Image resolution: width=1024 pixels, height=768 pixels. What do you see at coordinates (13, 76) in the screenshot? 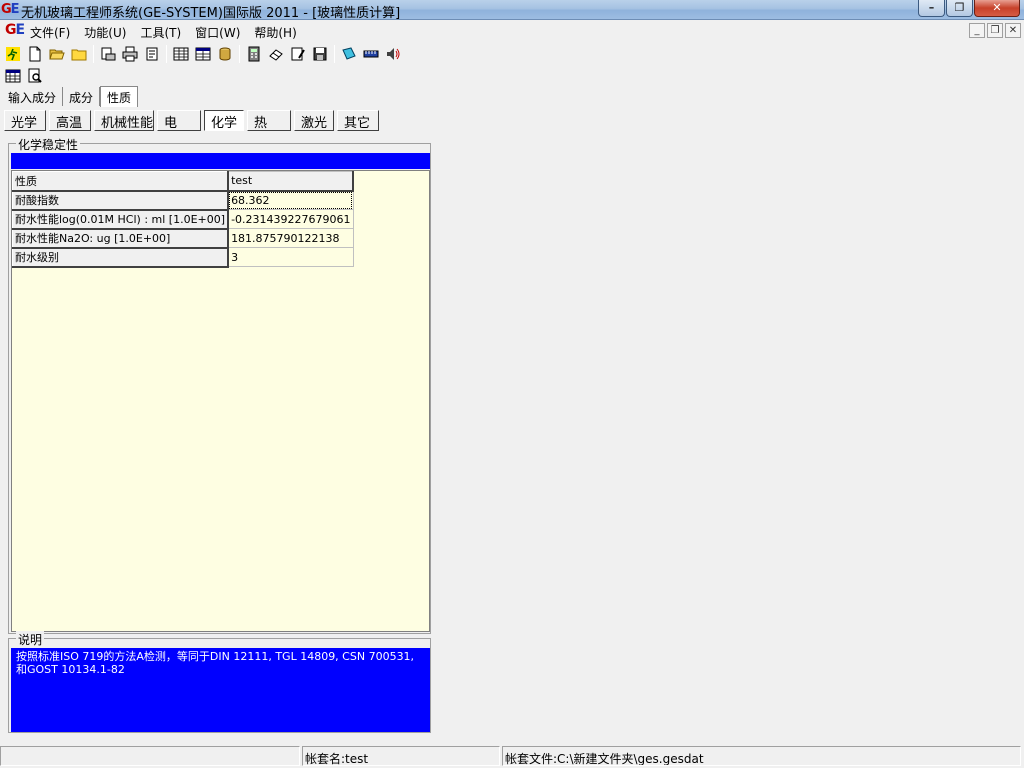
I see `grid-view-icon` at bounding box center [13, 76].